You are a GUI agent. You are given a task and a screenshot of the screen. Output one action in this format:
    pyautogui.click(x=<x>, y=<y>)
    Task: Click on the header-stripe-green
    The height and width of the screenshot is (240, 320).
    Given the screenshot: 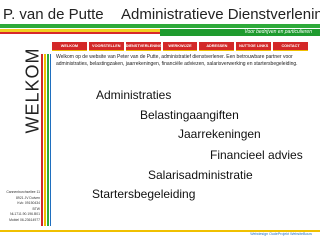 What is the action you would take?
    pyautogui.click(x=160, y=26)
    